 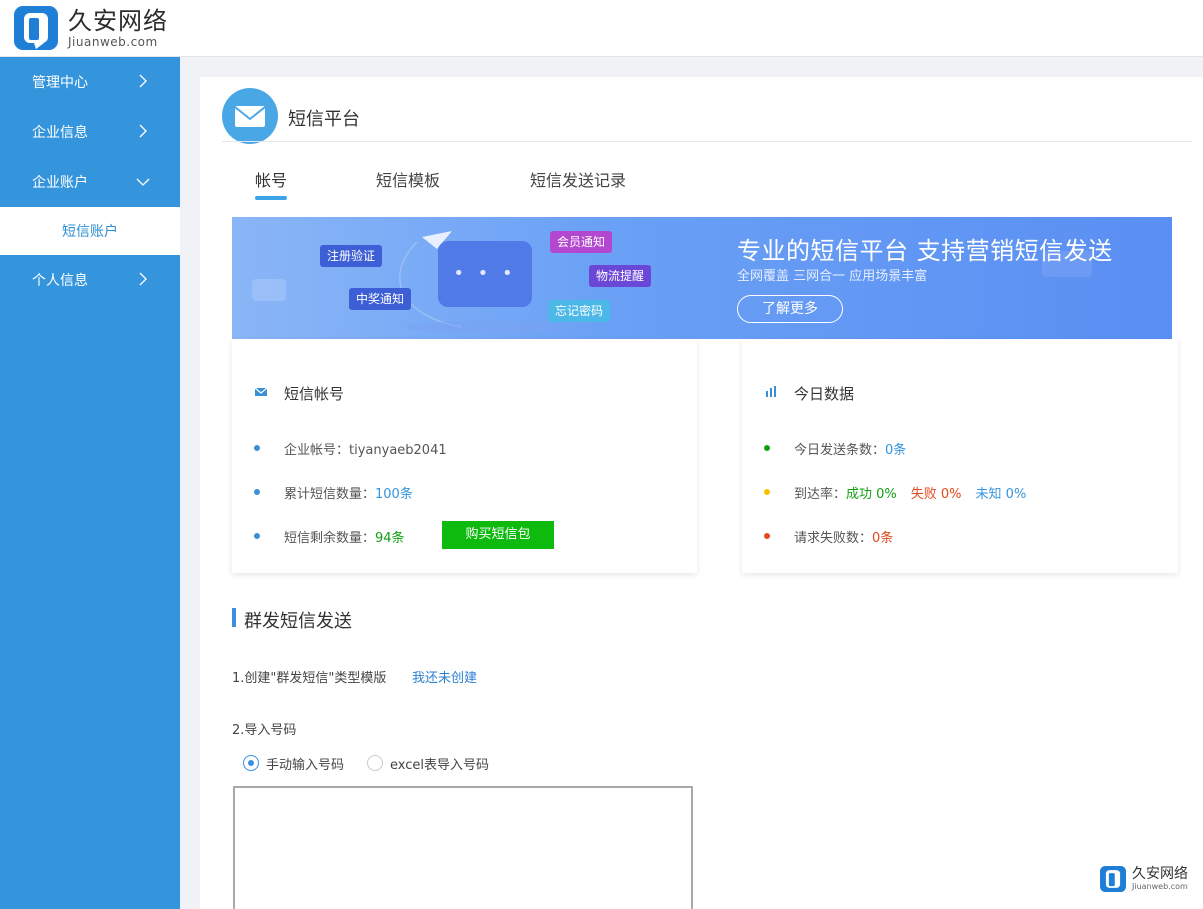 What do you see at coordinates (234, 617) in the screenshot?
I see `section-accent-bar` at bounding box center [234, 617].